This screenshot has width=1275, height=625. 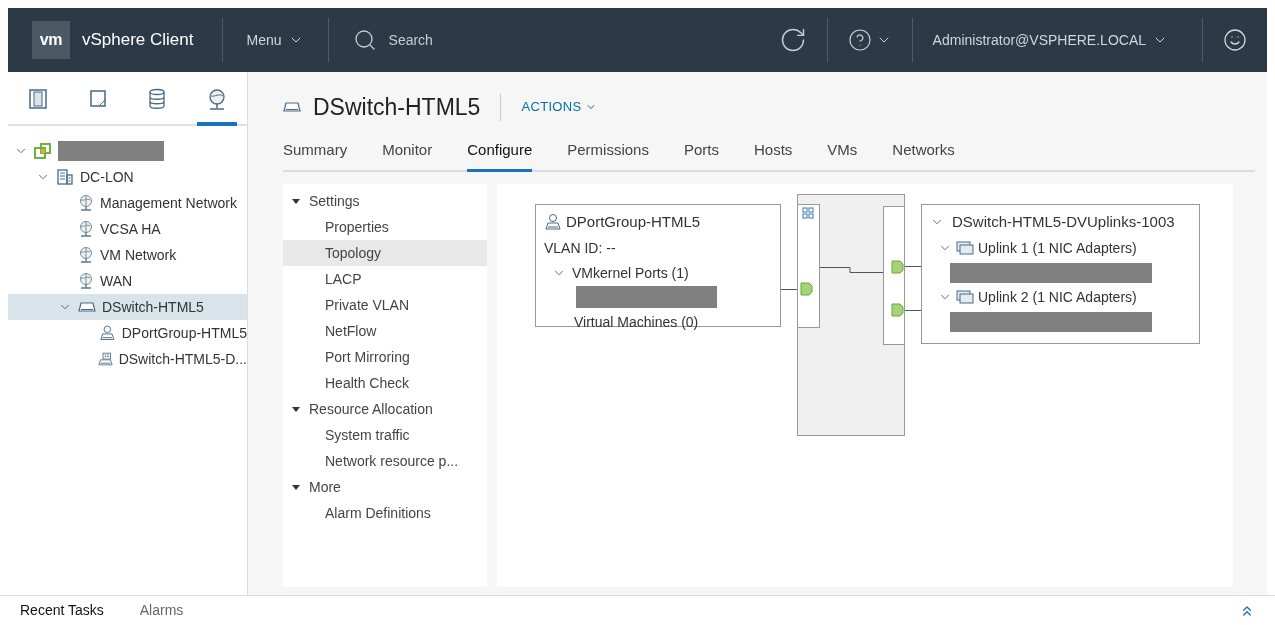 What do you see at coordinates (500, 155) in the screenshot?
I see `tab: Configure` at bounding box center [500, 155].